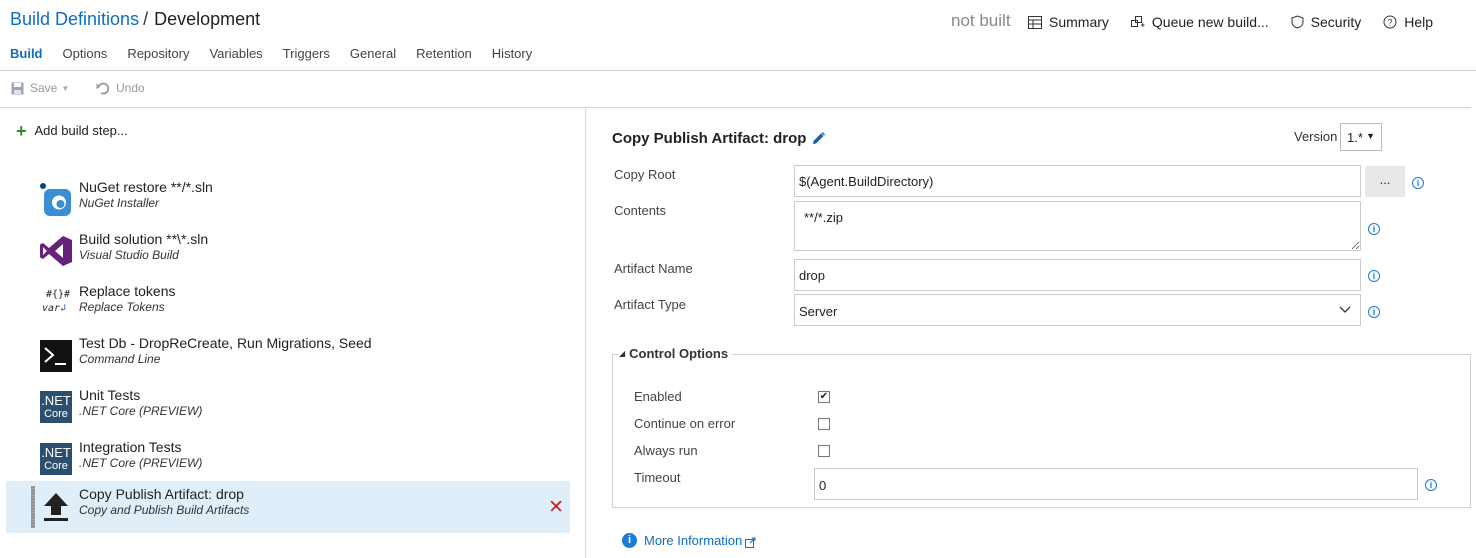 This screenshot has height=558, width=1476. I want to click on build-step-unit-tests: .NET Core Unit Tests .NET Core (PREVIEW), so click(288, 408).